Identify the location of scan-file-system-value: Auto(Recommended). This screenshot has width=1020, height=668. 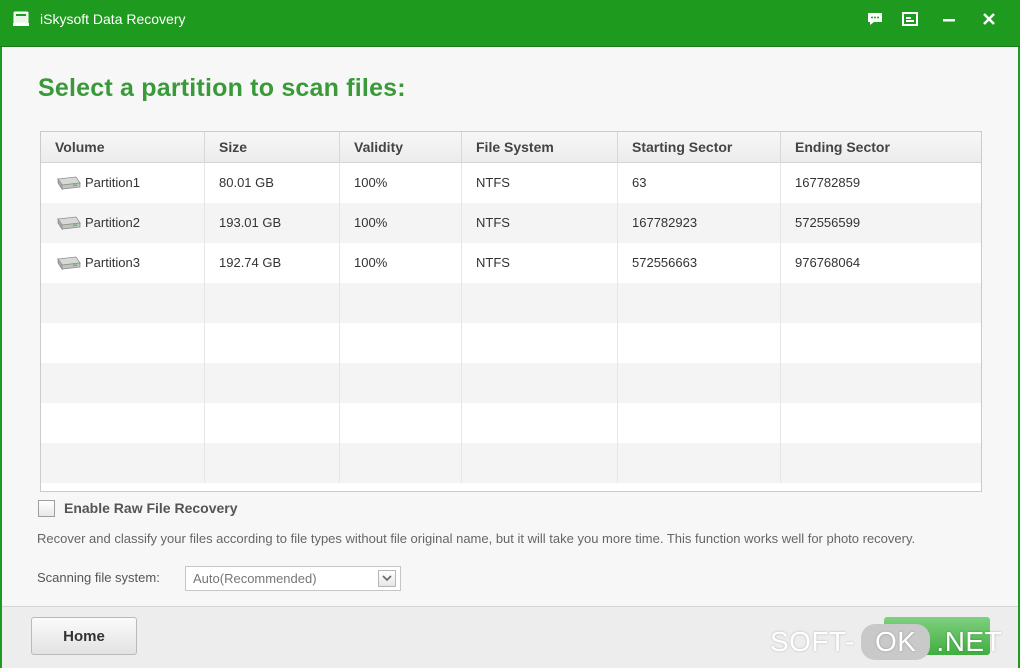
(255, 578).